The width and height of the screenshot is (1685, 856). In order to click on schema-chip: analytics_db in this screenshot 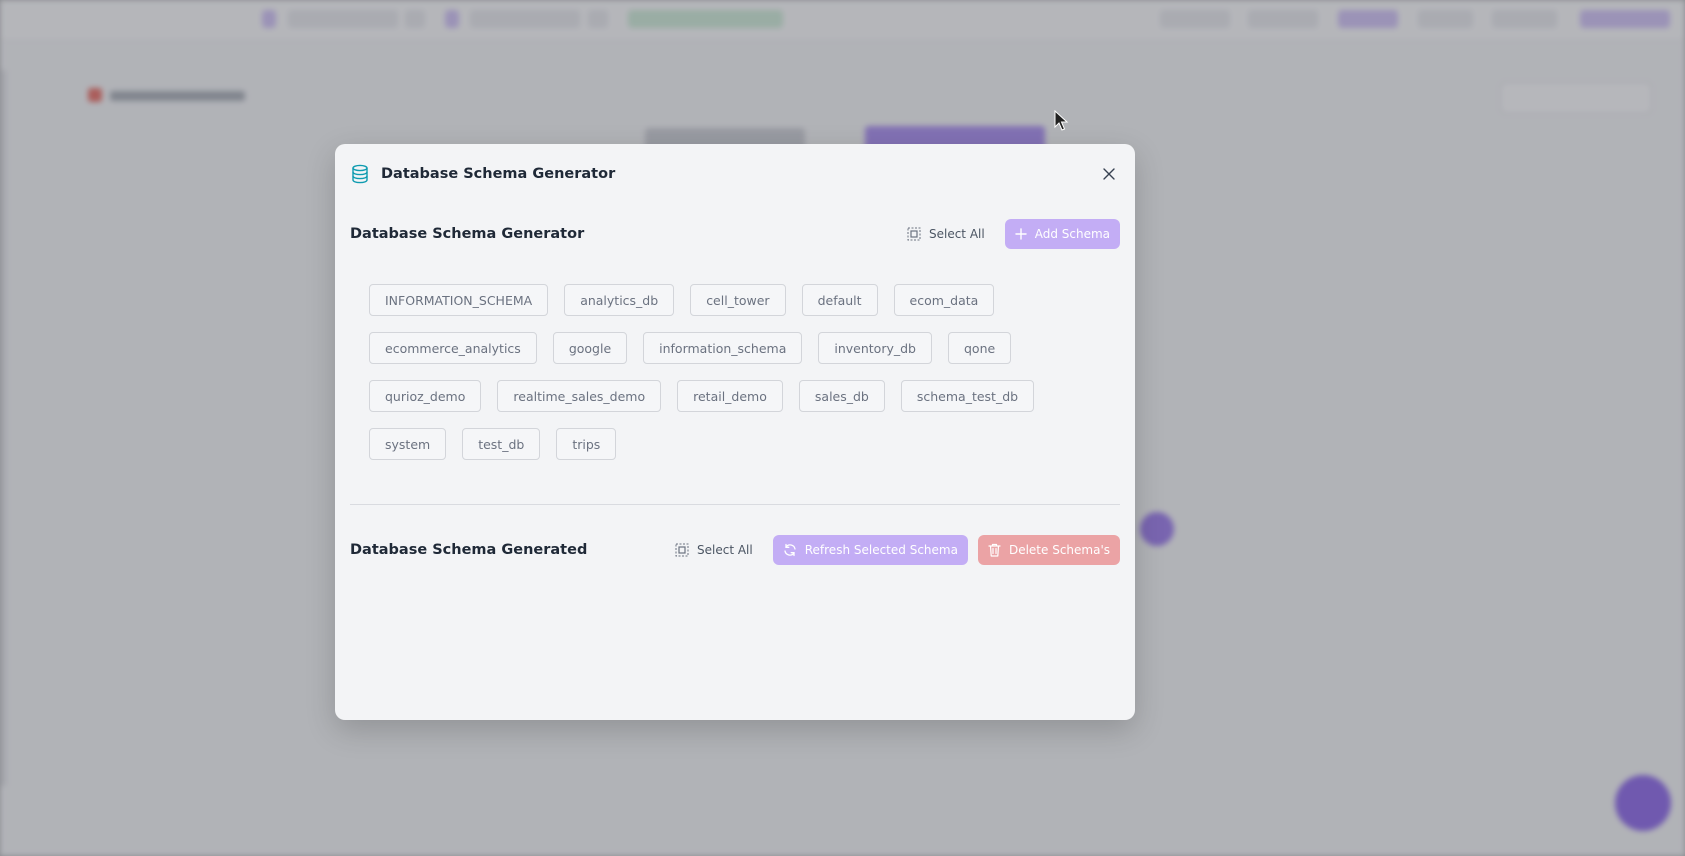, I will do `click(619, 300)`.